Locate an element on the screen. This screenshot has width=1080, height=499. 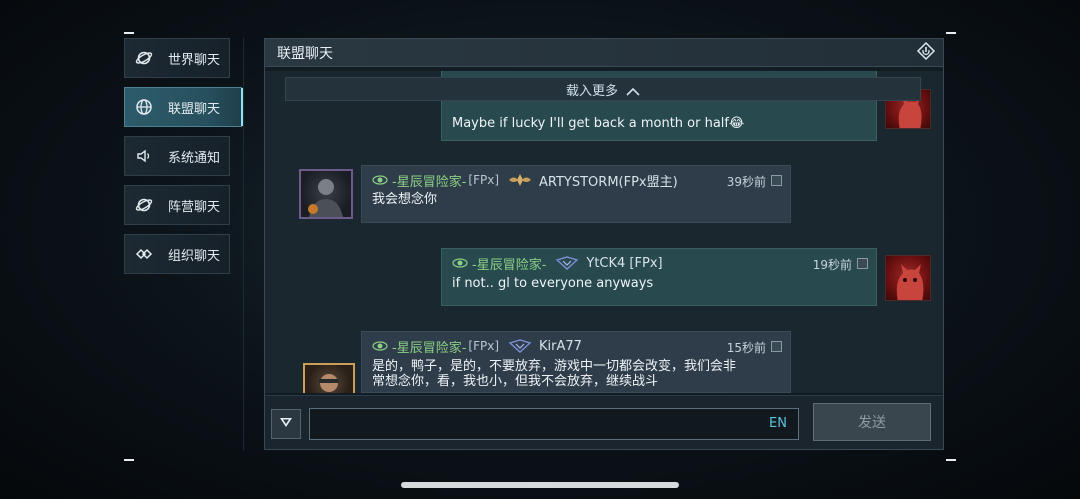
sidebar-item-alliance-chat: 联盟聊天 is located at coordinates (184, 107).